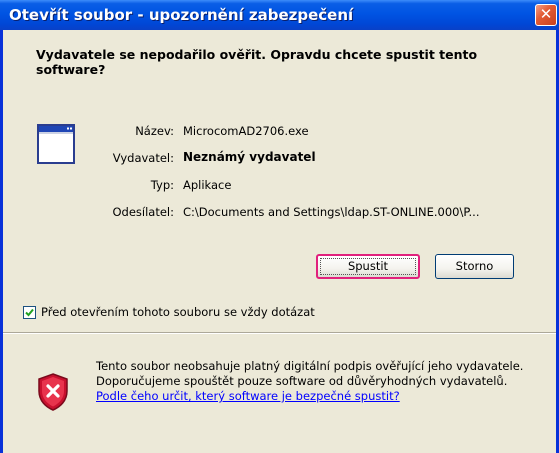  What do you see at coordinates (143, 158) in the screenshot?
I see `publisher-label: Vydavatel:` at bounding box center [143, 158].